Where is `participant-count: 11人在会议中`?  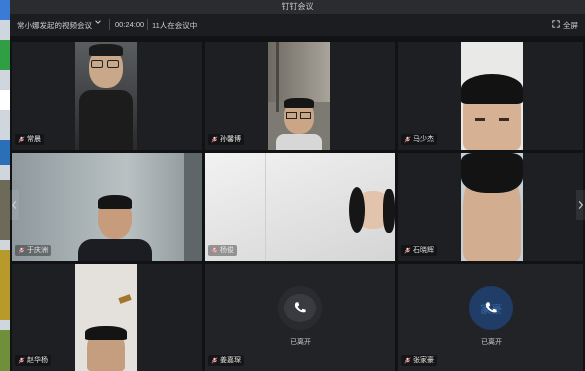 participant-count: 11人在会议中 is located at coordinates (174, 25).